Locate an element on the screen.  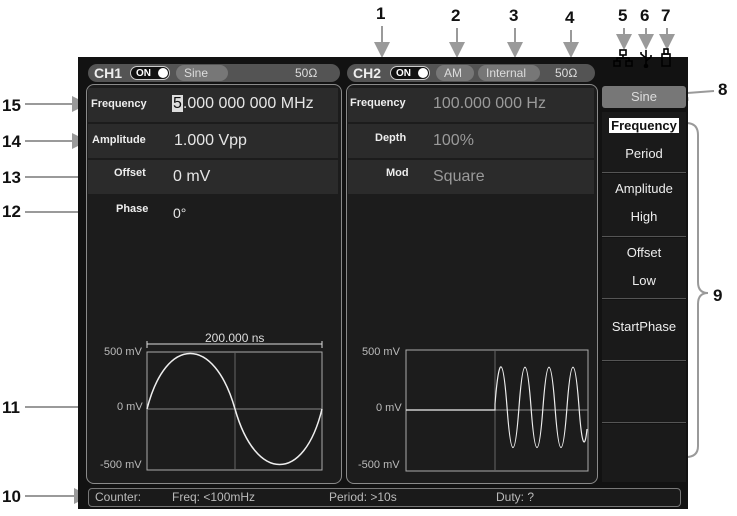
ch2-y-label-bottom: -500 mV is located at coordinates (379, 465).